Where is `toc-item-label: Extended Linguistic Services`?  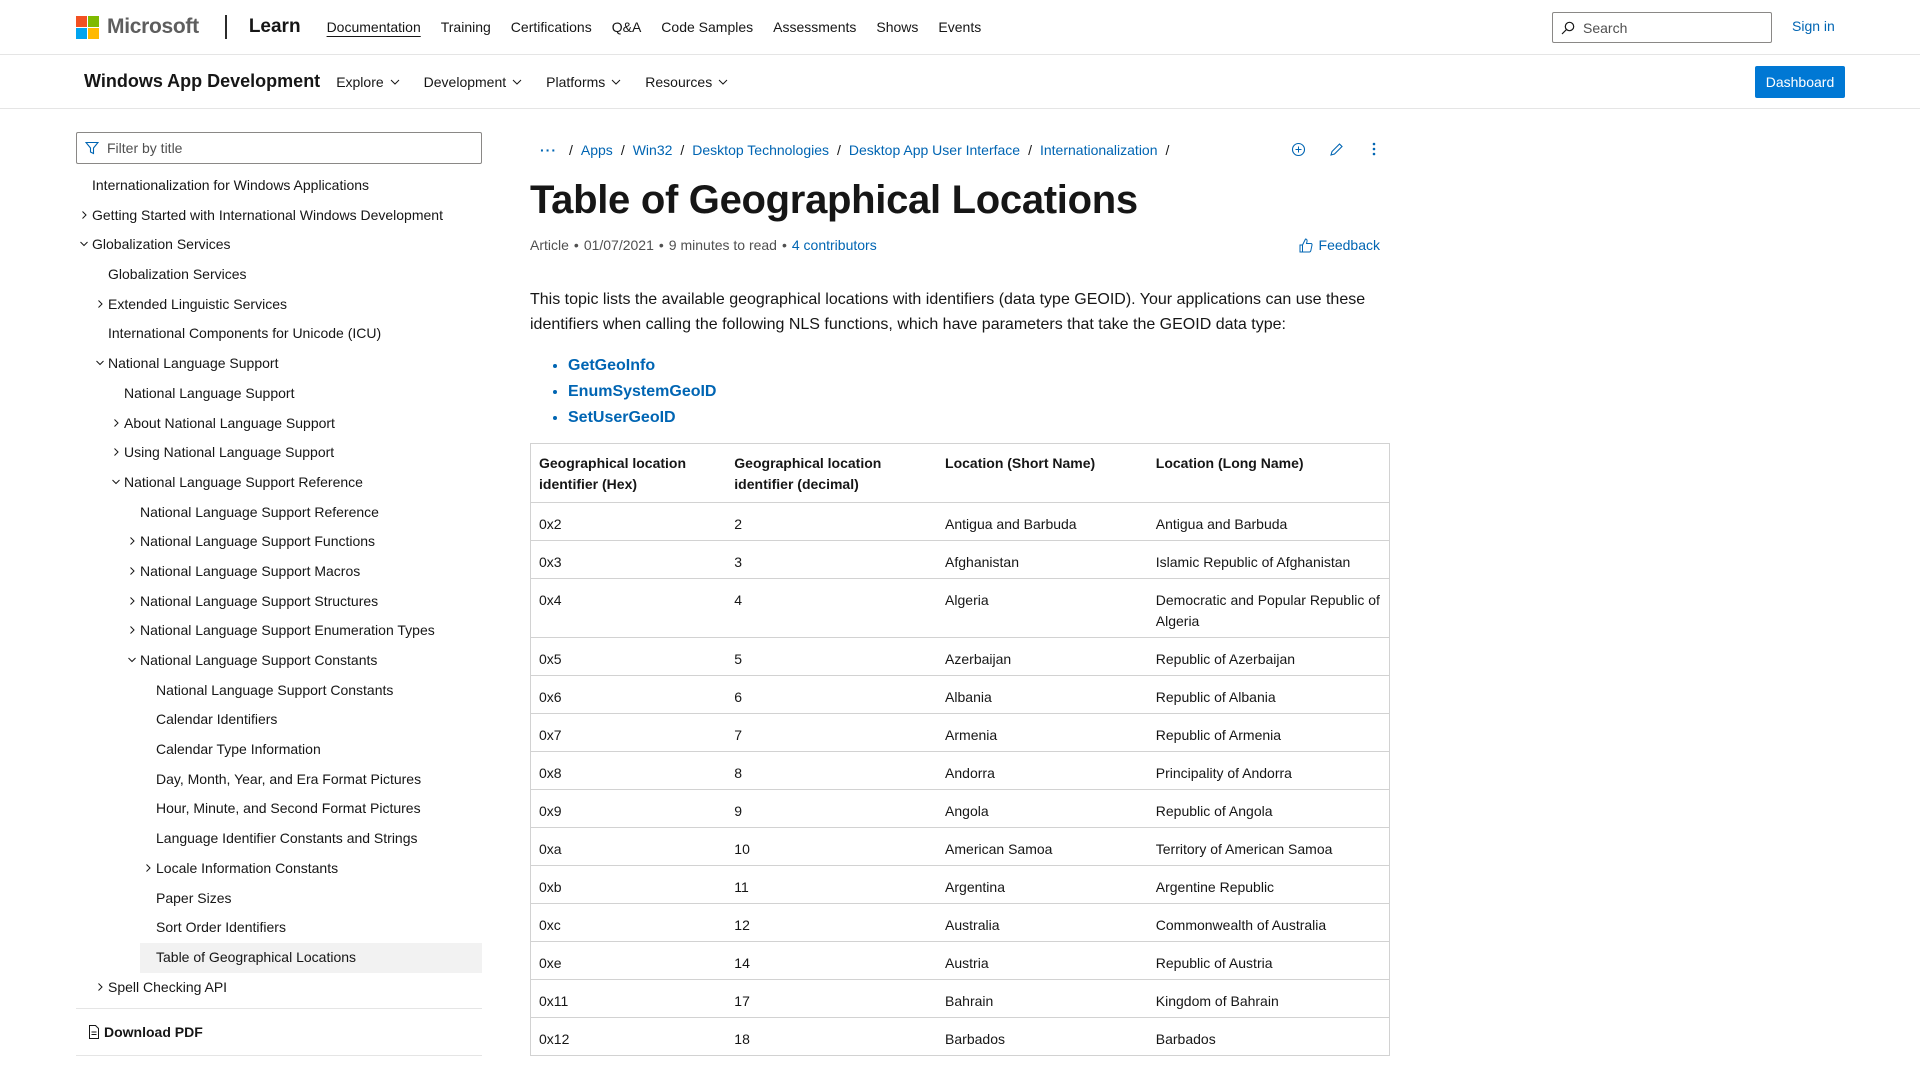
toc-item-label: Extended Linguistic Services is located at coordinates (197, 303).